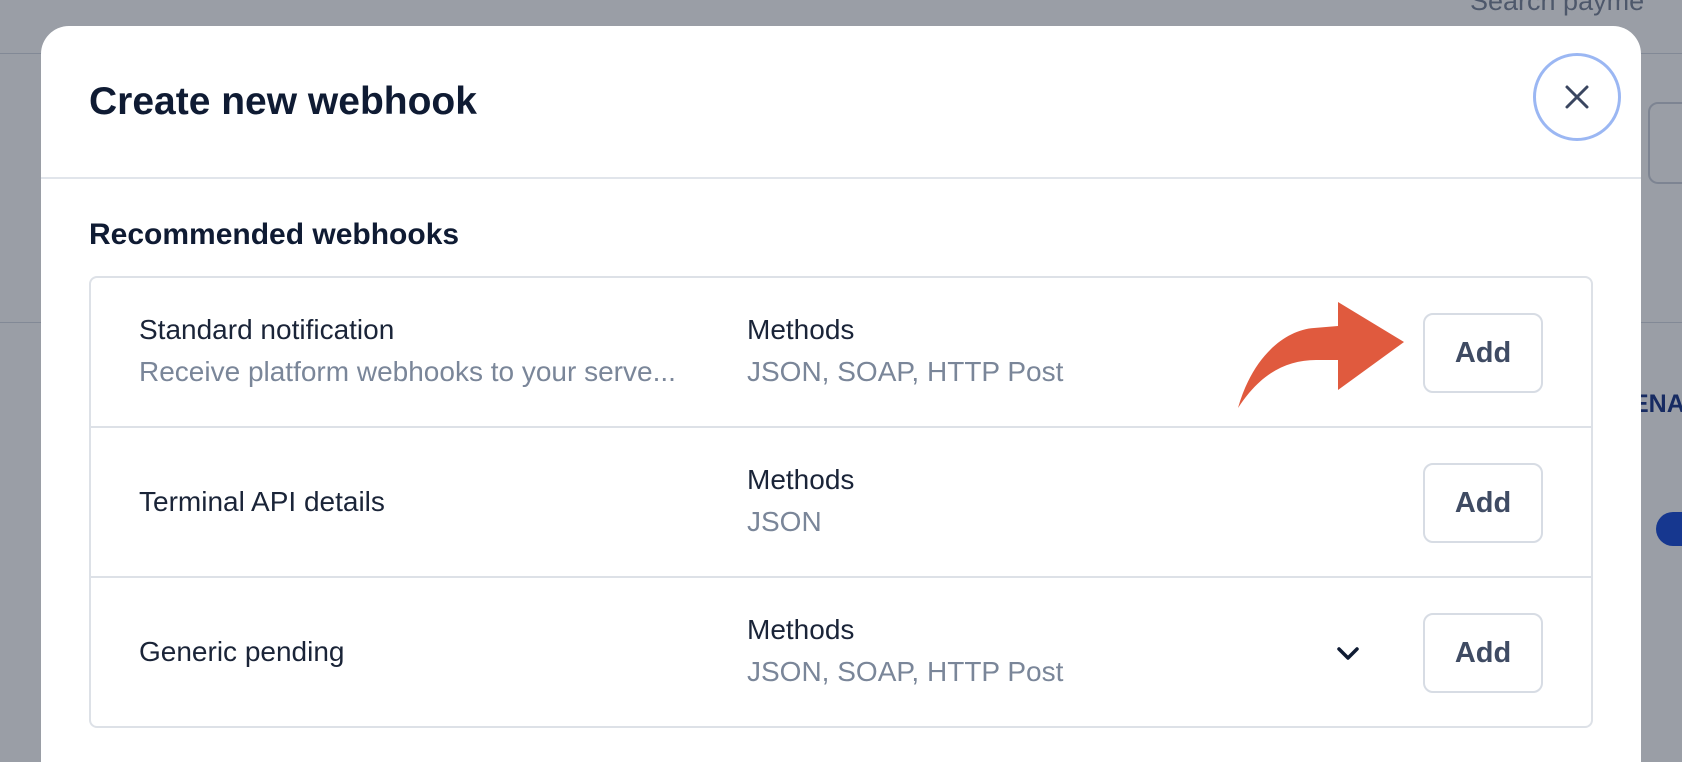  What do you see at coordinates (283, 101) in the screenshot?
I see `modal-title: Create new webhook` at bounding box center [283, 101].